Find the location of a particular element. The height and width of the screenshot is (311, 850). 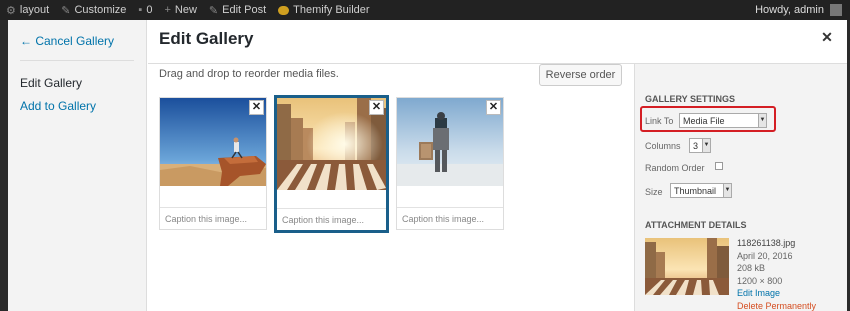

comment-icon: ▪ is located at coordinates (140, 10).